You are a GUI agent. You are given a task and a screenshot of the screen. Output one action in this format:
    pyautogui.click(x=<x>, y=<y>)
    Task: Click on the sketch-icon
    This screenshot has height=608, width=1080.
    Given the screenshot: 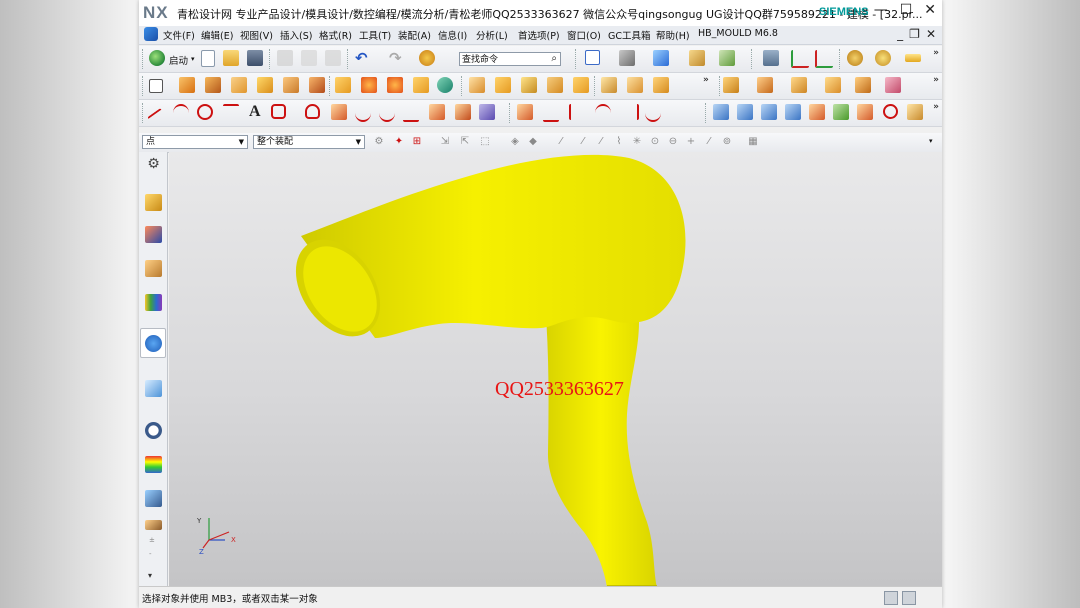 What is the action you would take?
    pyautogui.click(x=156, y=86)
    